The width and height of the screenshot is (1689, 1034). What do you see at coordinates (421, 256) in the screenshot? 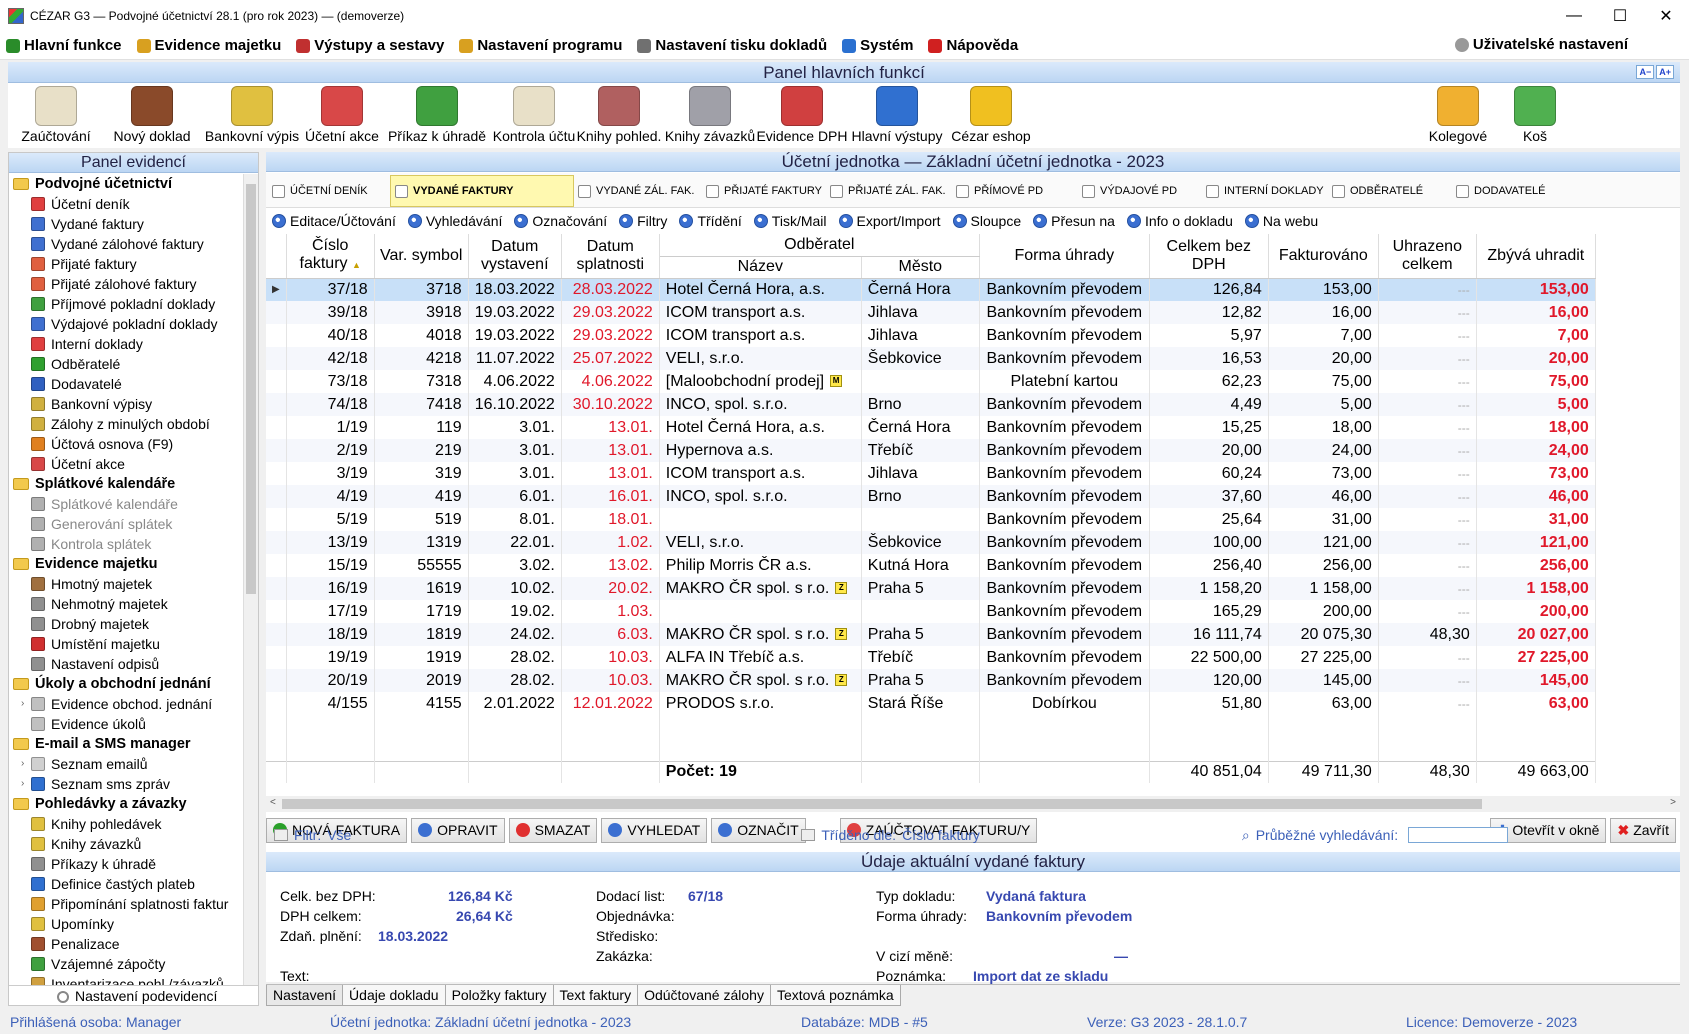
I see `col-var-symbol: Var. symbol` at bounding box center [421, 256].